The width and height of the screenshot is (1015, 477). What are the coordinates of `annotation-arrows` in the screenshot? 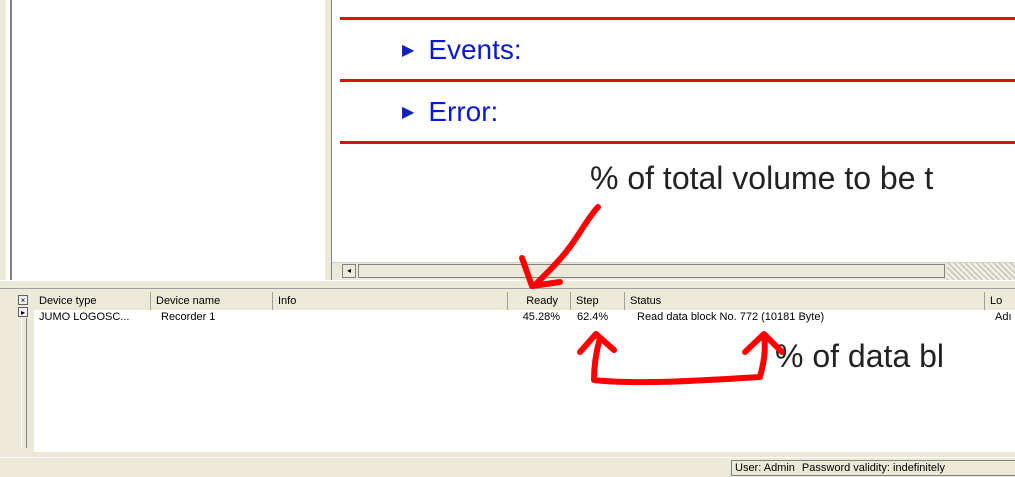 It's located at (652, 295).